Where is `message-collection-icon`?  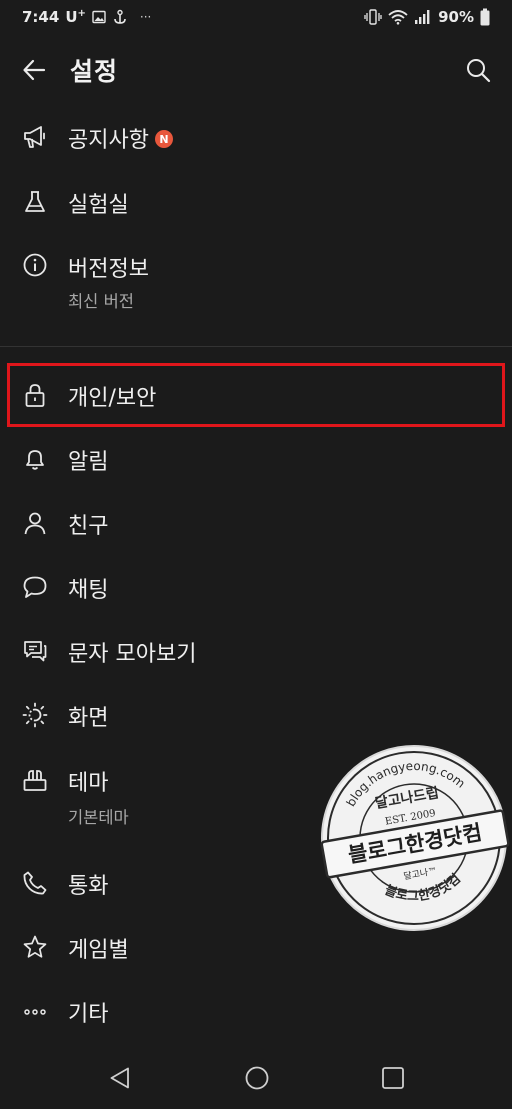
message-collection-icon is located at coordinates (35, 651).